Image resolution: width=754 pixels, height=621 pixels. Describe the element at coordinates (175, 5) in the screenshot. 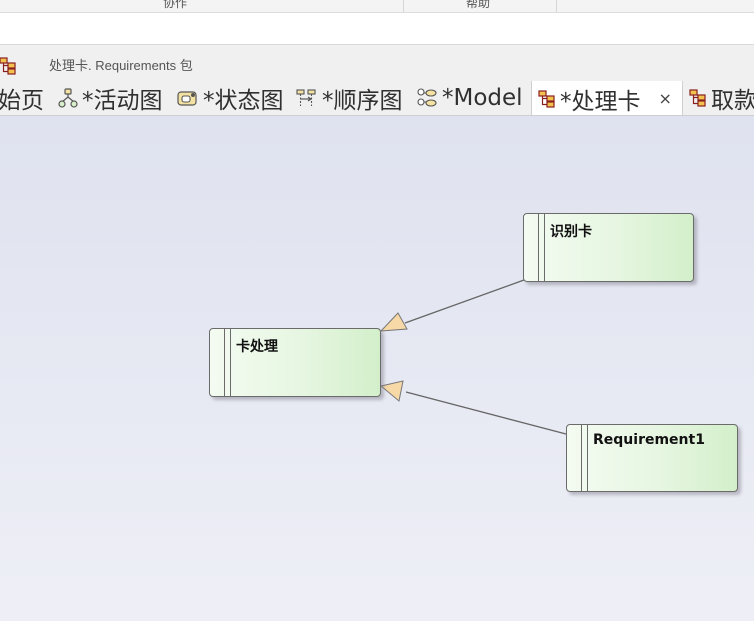

I see `ribbon-group-collaborate: 协作` at that location.